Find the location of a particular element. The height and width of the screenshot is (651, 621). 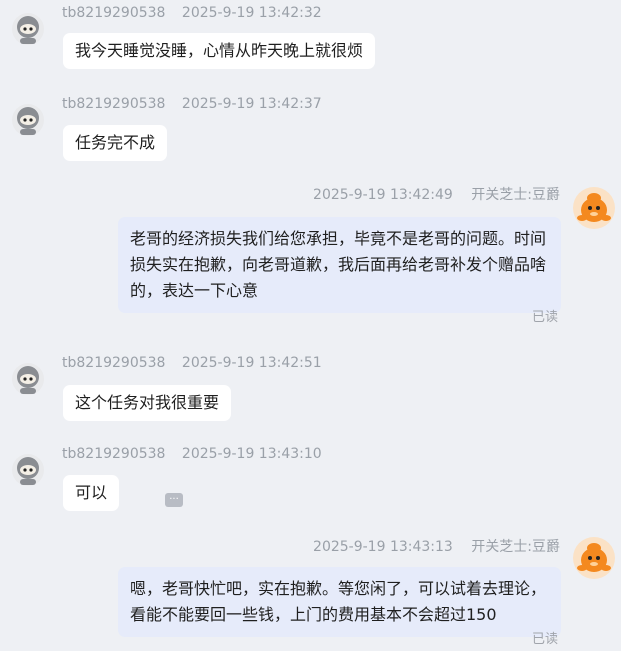

message-meta: tb8219290538 2025-9-19 13:42:37 is located at coordinates (192, 104).